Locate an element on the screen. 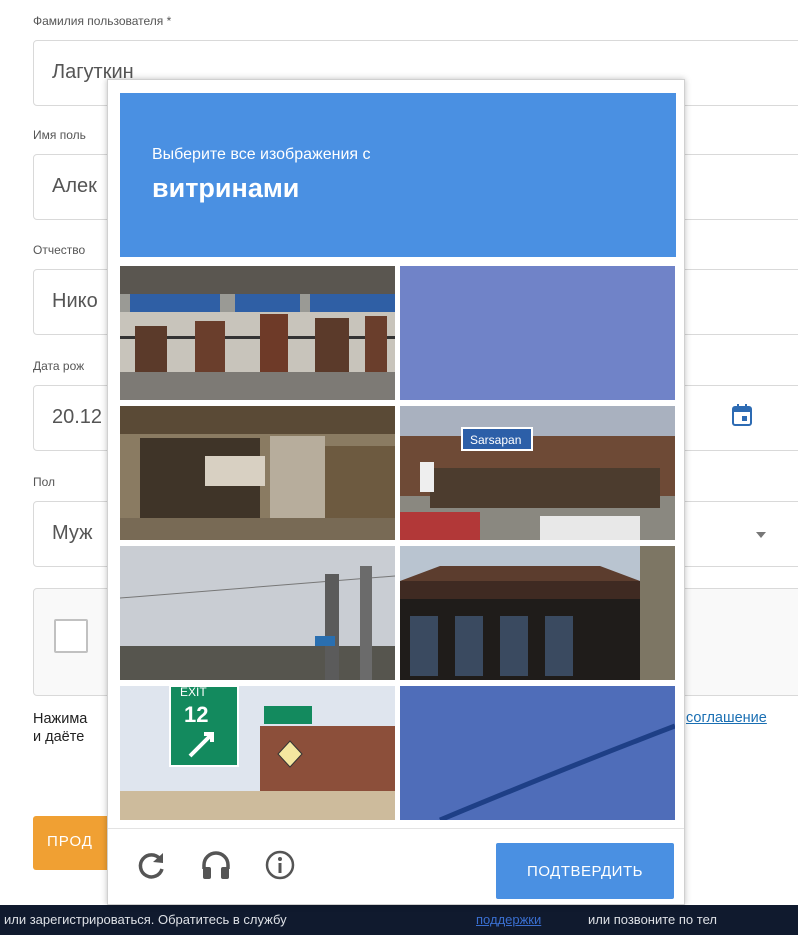 The image size is (798, 935). captcha-keyword: витринами is located at coordinates (226, 188).